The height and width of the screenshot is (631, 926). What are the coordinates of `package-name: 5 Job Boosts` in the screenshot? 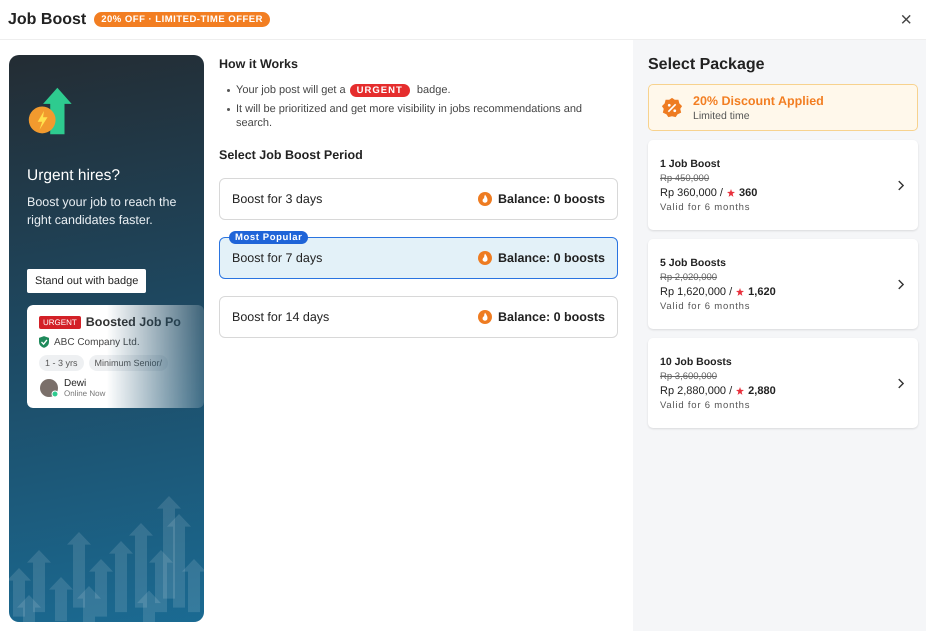 It's located at (693, 262).